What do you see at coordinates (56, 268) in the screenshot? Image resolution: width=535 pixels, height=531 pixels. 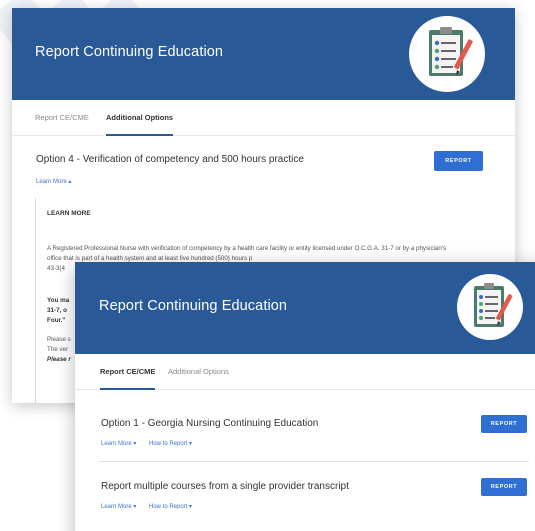 I see `learn-more-body-tail: 43-3(4` at bounding box center [56, 268].